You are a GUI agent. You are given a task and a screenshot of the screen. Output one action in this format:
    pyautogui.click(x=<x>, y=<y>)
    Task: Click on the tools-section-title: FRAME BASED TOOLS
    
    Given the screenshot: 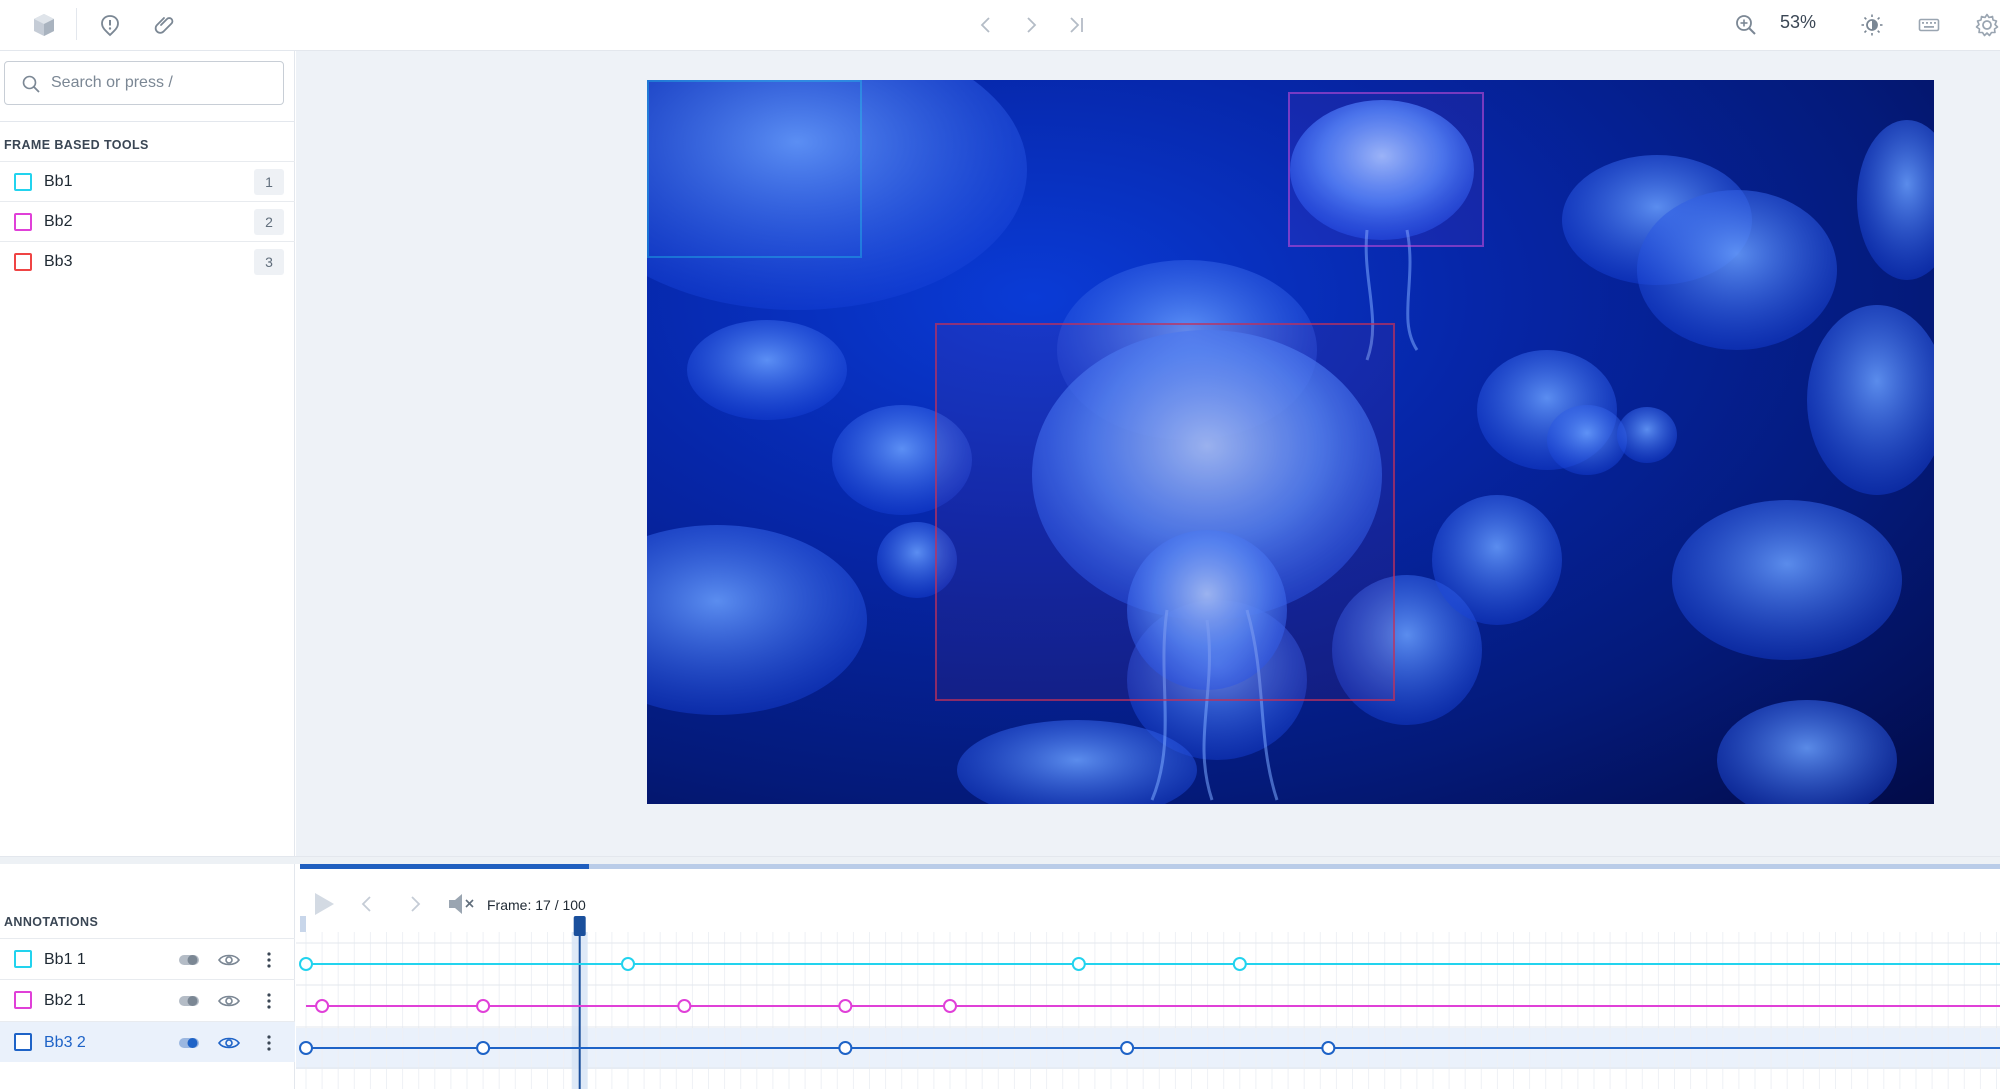 What is the action you would take?
    pyautogui.click(x=76, y=145)
    